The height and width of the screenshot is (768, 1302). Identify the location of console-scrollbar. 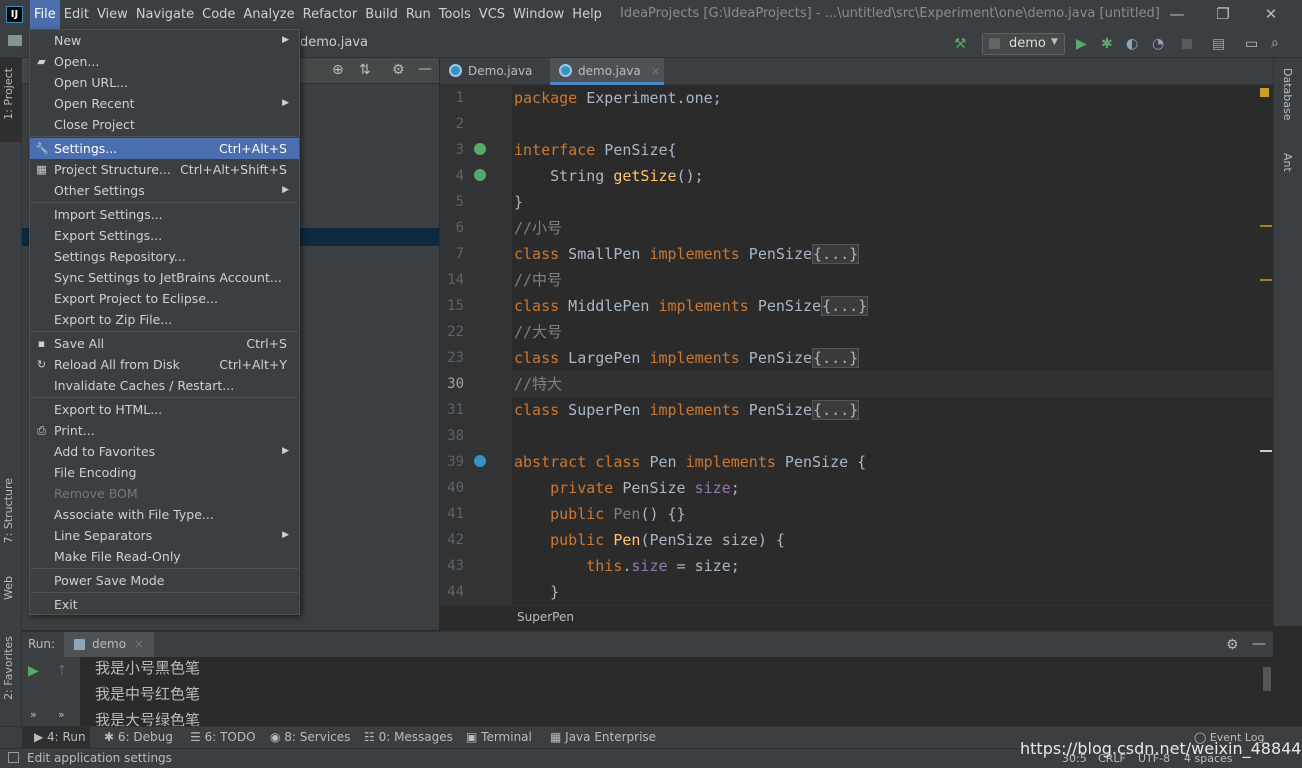
(1267, 679).